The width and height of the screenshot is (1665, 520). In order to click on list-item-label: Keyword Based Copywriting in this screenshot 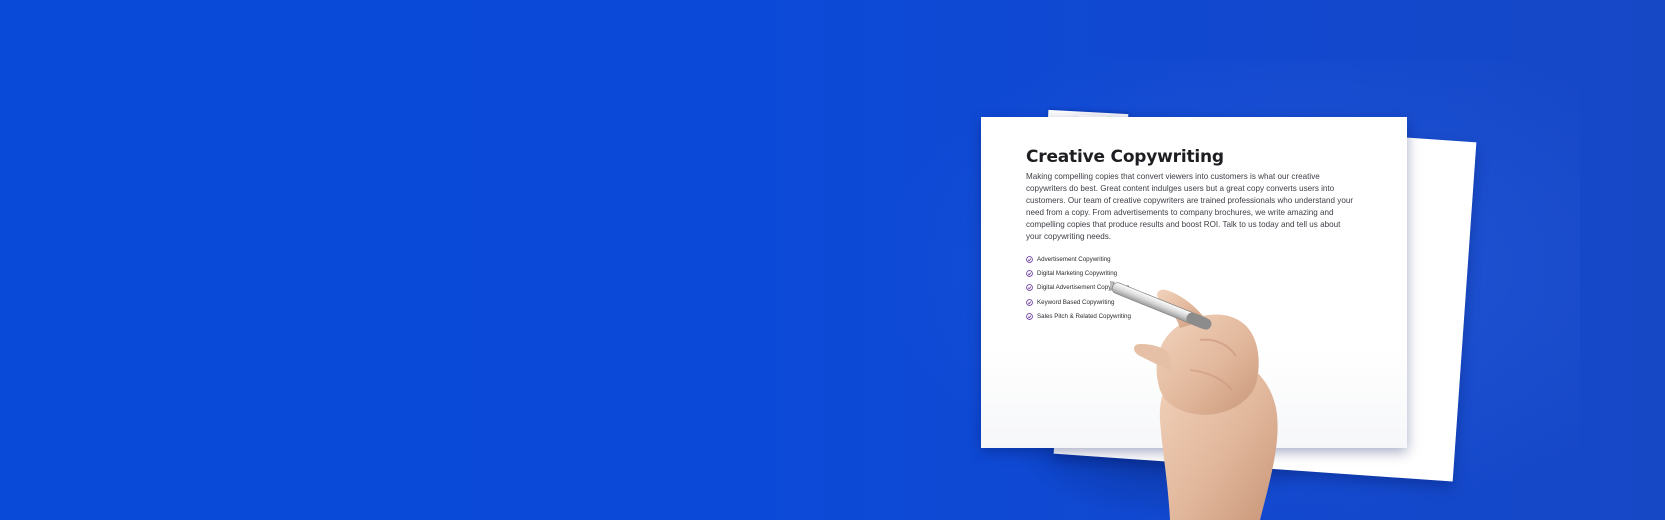, I will do `click(1076, 302)`.